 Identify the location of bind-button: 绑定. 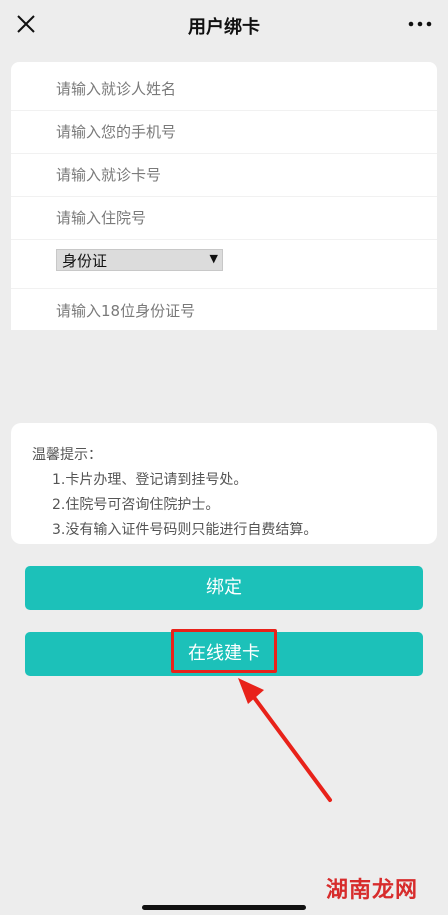
(224, 588).